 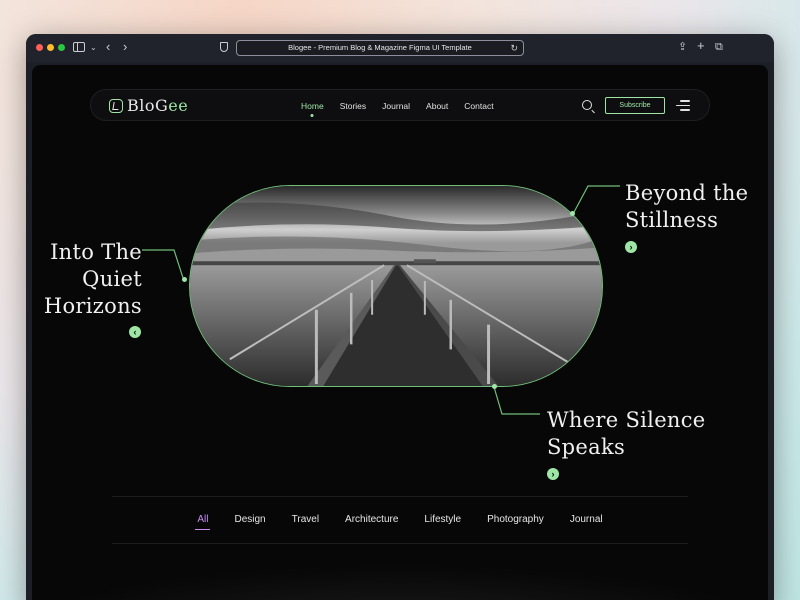 What do you see at coordinates (626, 434) in the screenshot?
I see `headline-where-silence-speaks: Where Silence Speaks` at bounding box center [626, 434].